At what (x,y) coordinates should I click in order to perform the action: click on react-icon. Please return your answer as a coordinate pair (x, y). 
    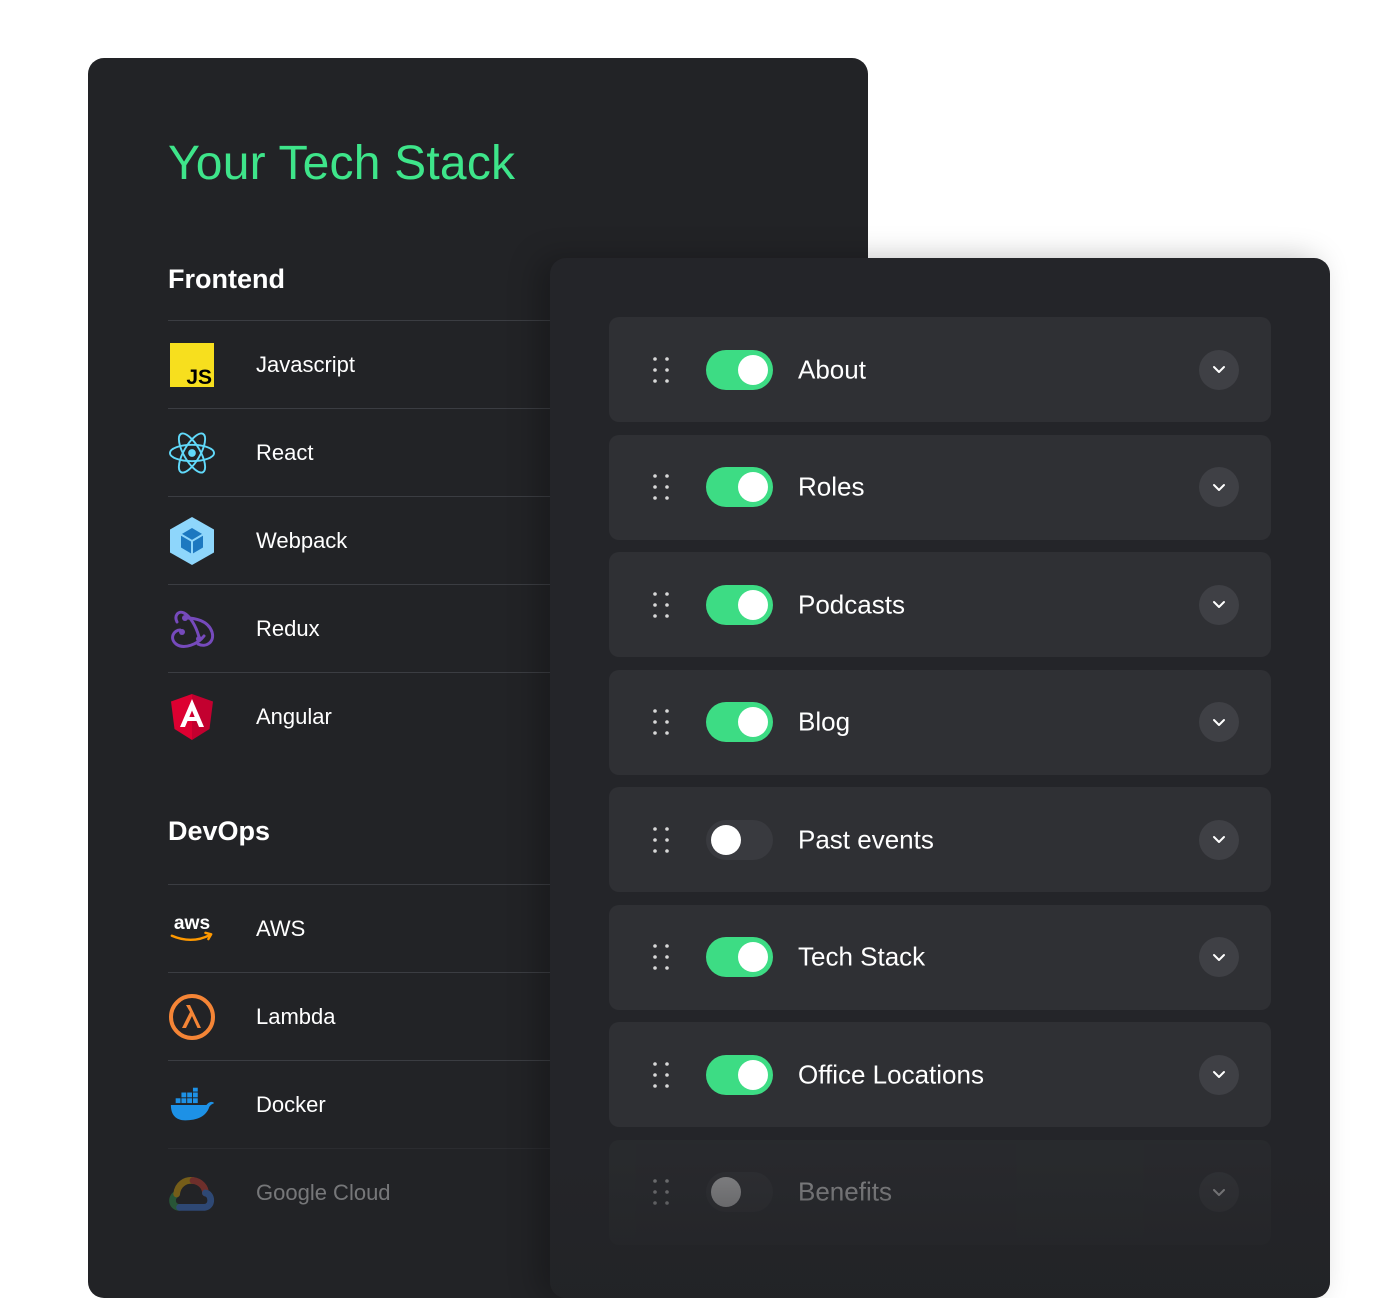
    Looking at the image, I should click on (192, 453).